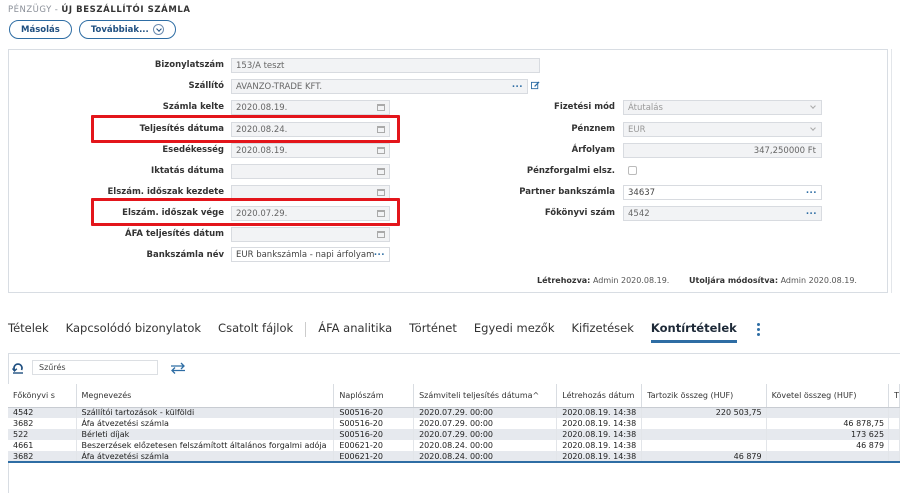 The image size is (900, 493). Describe the element at coordinates (828, 434) in the screenshot. I see `table-cell: 173 625` at that location.